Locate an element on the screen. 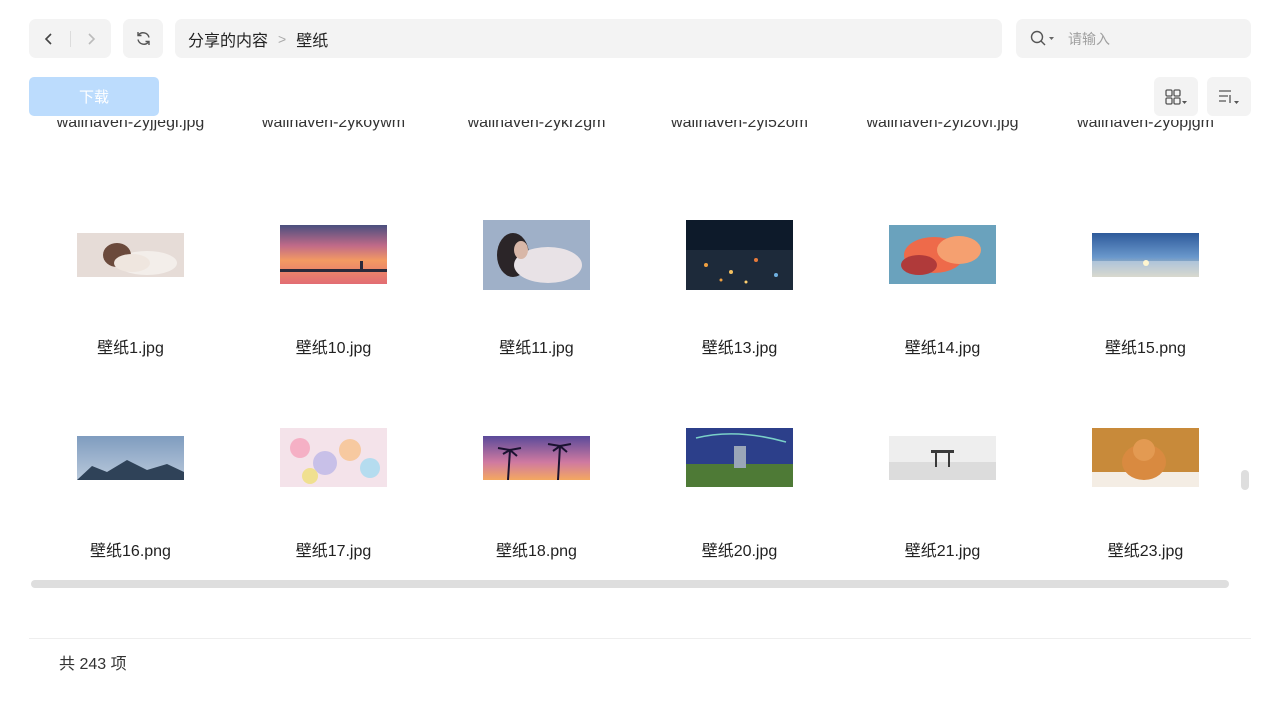 The width and height of the screenshot is (1280, 702). file-tile: 壁纸10.jpg is located at coordinates (333, 321).